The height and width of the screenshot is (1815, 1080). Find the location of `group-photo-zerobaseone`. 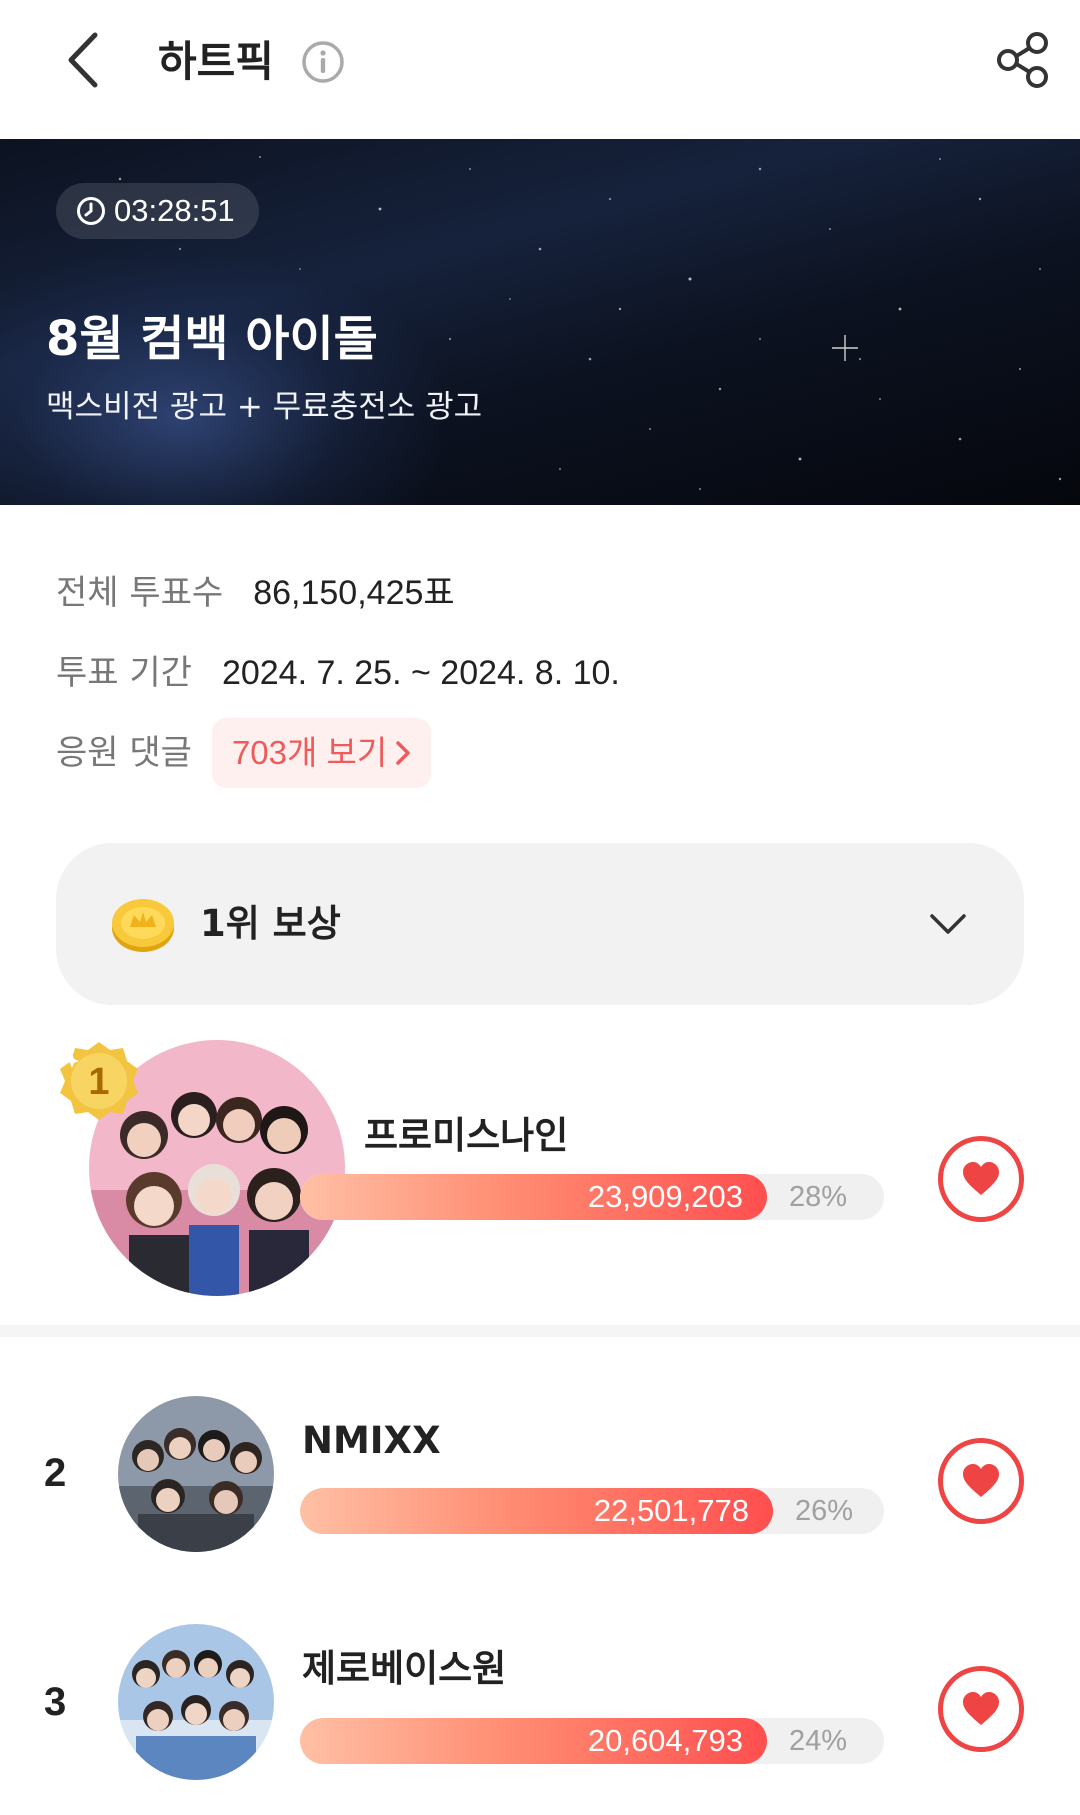

group-photo-zerobaseone is located at coordinates (196, 1702).